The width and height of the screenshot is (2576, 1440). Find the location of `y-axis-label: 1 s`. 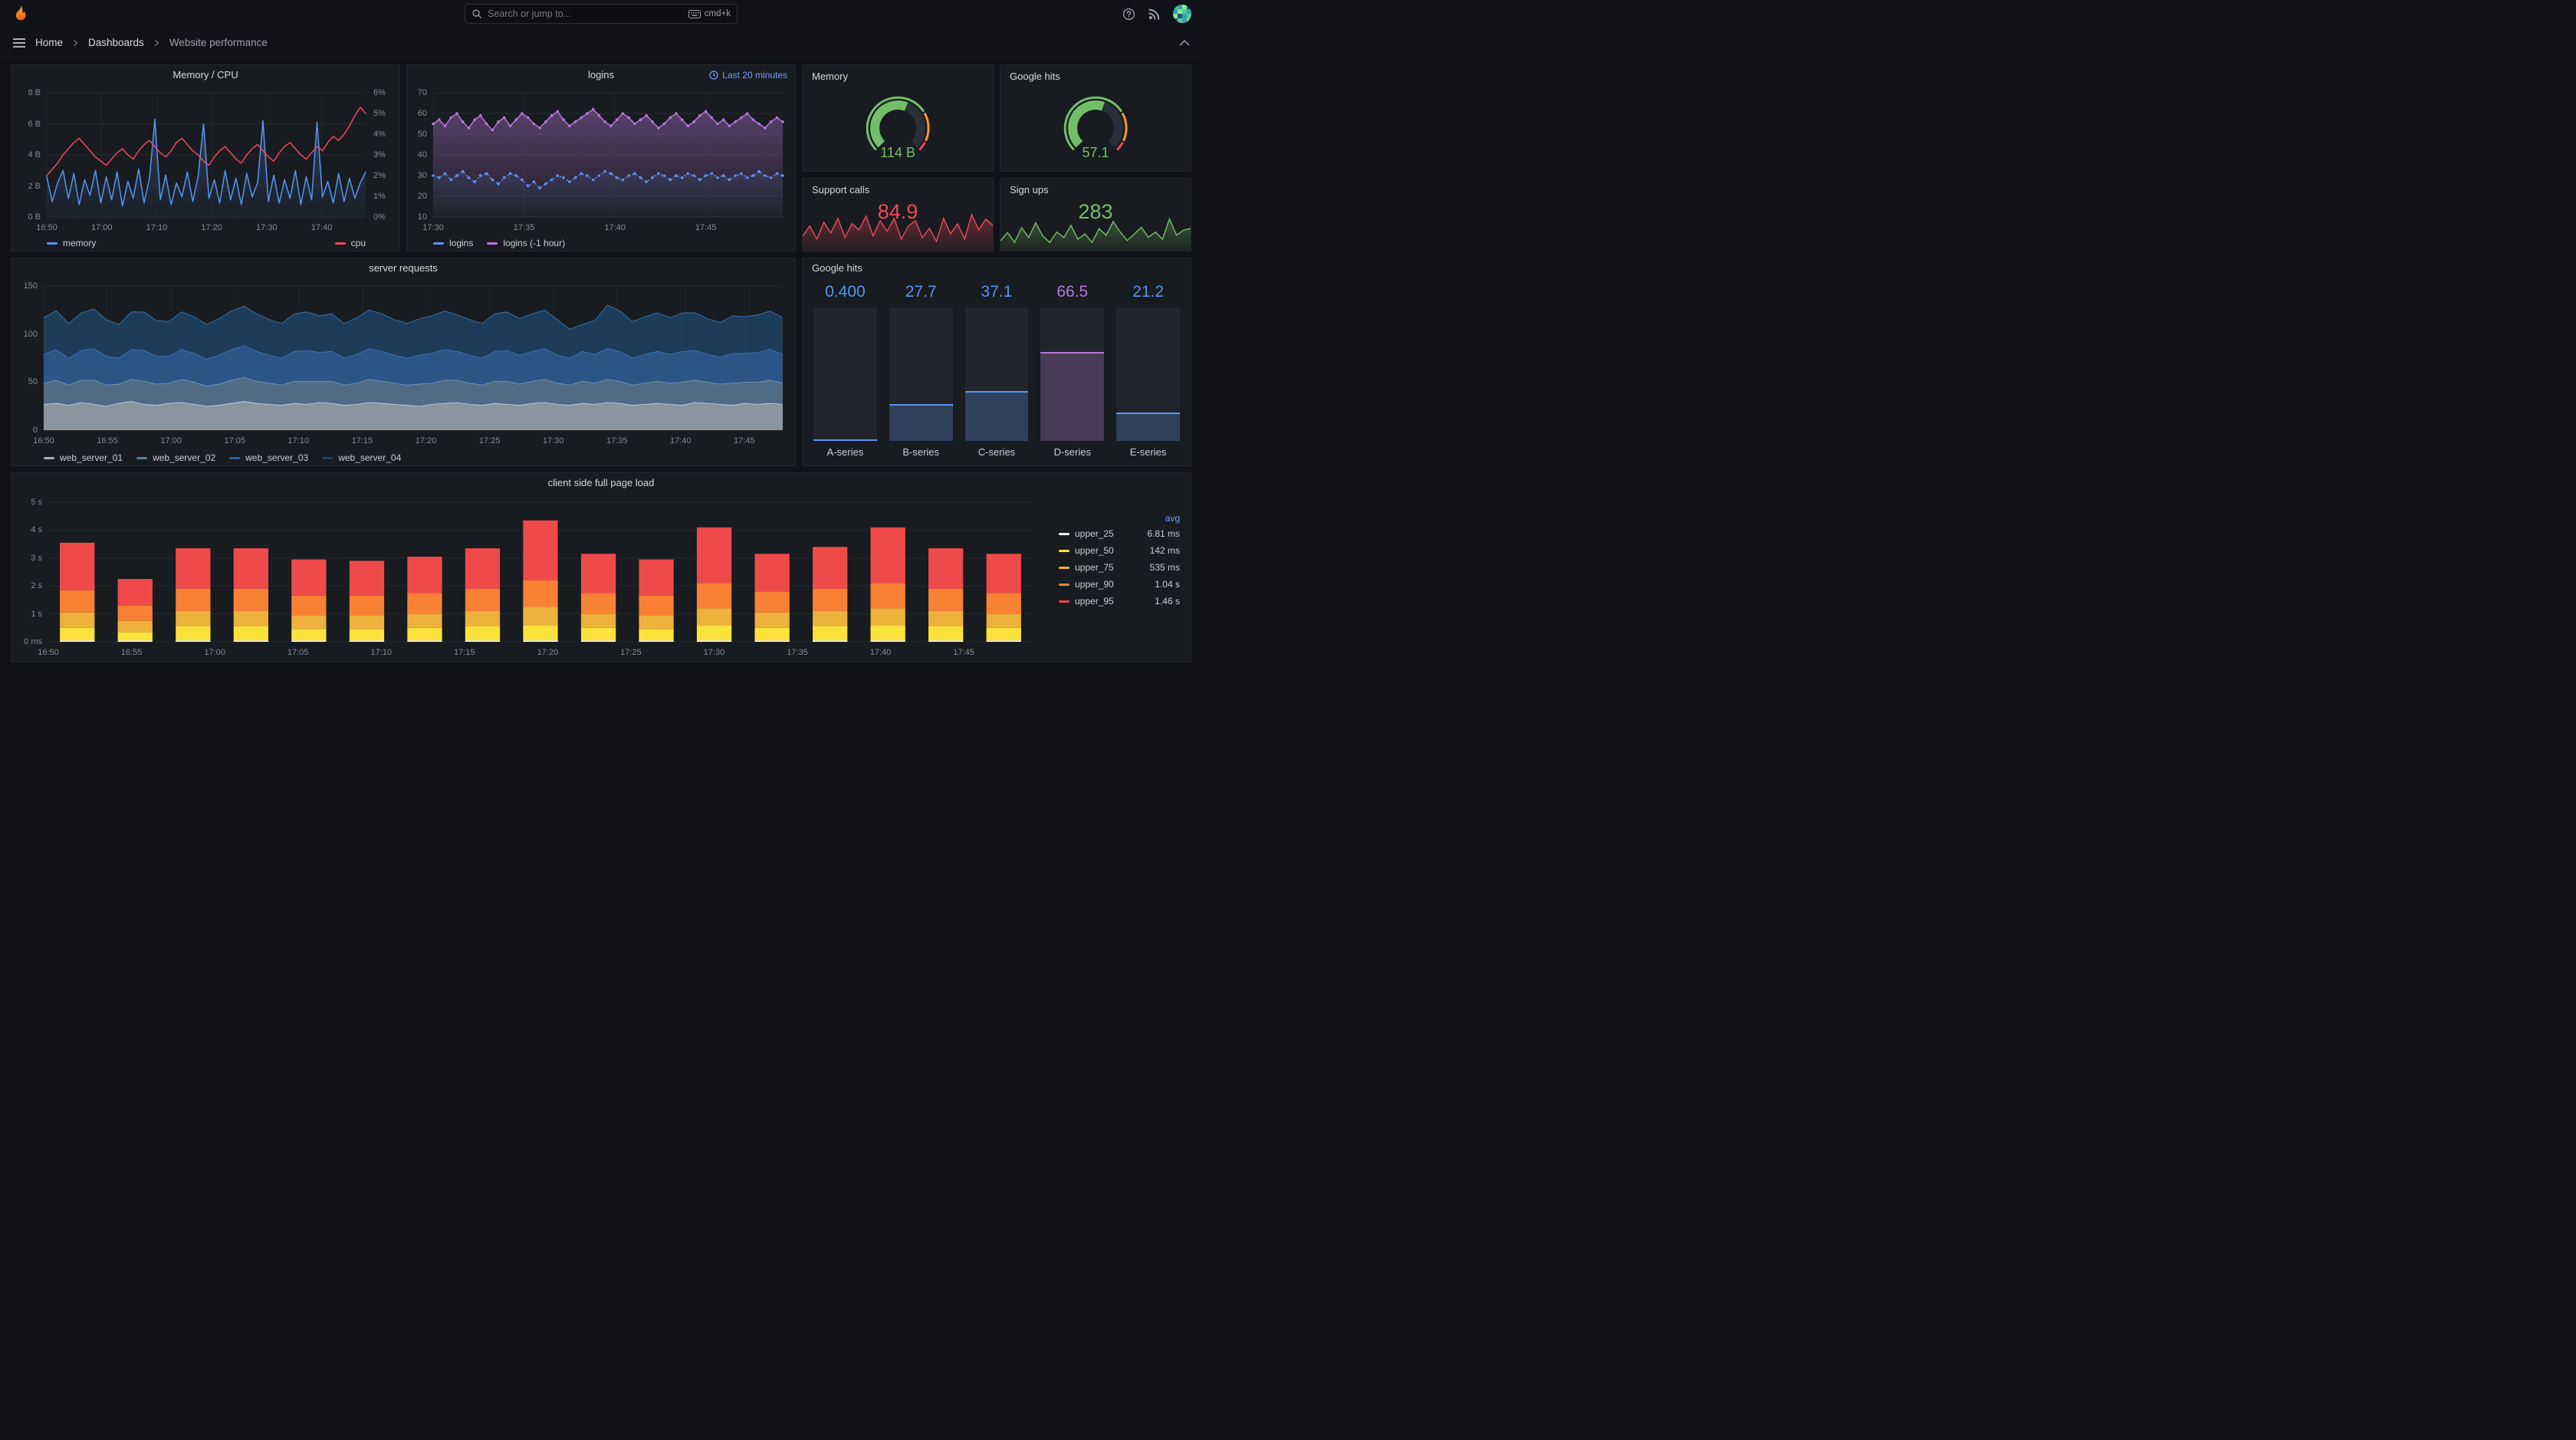

y-axis-label: 1 s is located at coordinates (36, 614).